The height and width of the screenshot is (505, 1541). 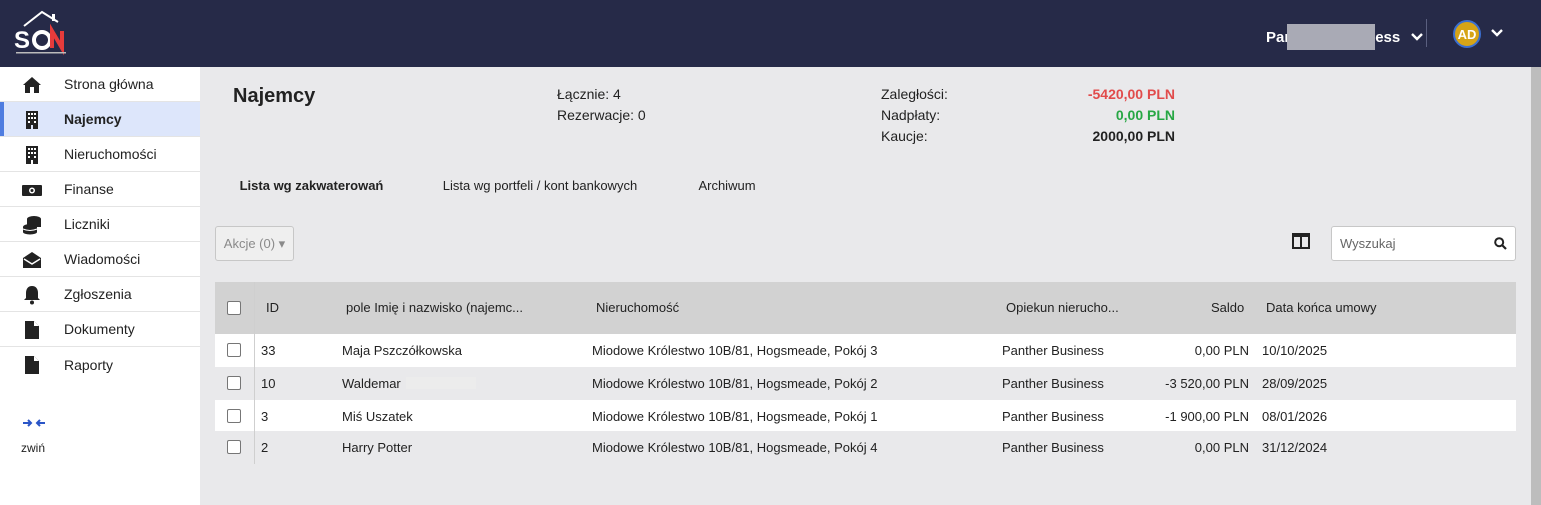 I want to click on collapse-arrows-icon, so click(x=34, y=423).